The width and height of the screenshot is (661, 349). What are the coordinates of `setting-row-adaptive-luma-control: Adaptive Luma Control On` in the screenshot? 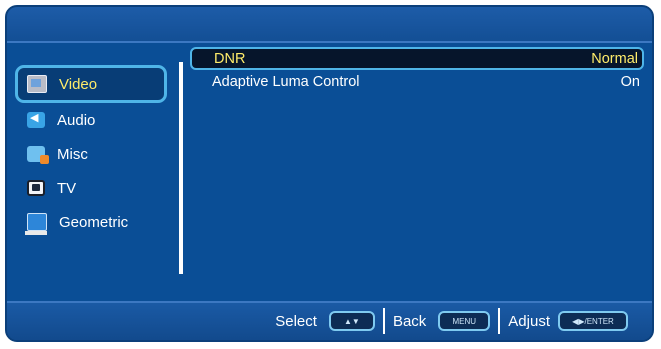 It's located at (417, 81).